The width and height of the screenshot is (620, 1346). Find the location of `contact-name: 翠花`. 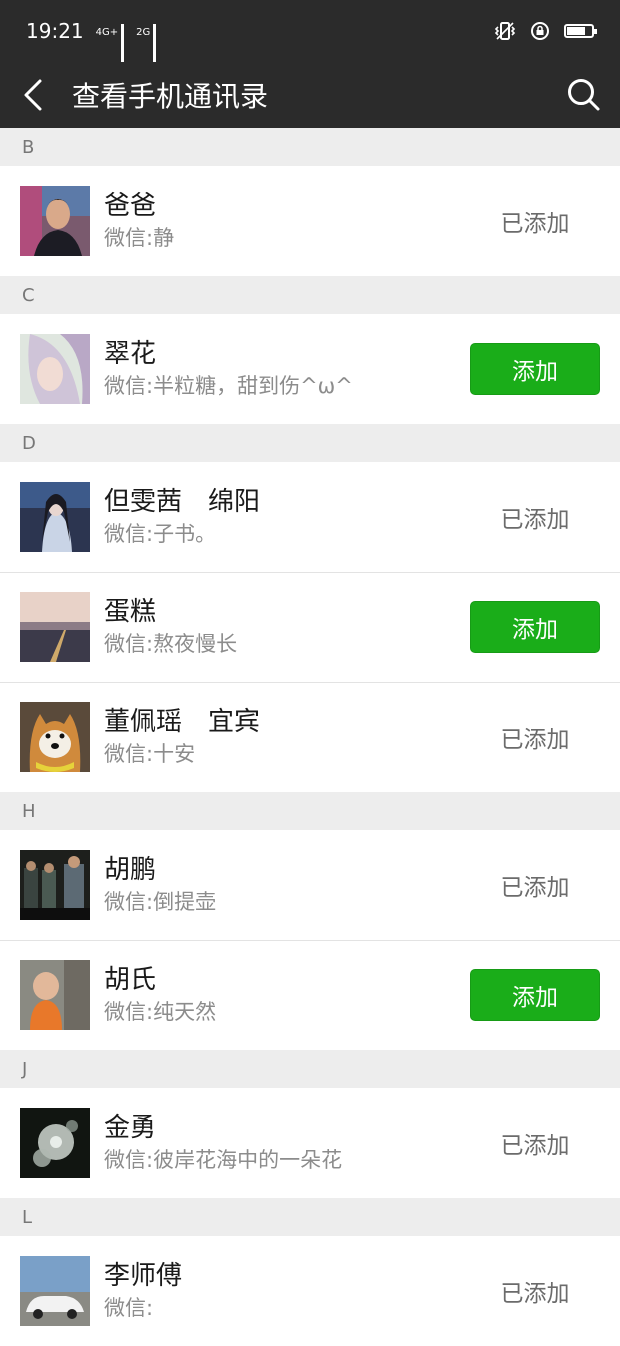

contact-name: 翠花 is located at coordinates (130, 354).